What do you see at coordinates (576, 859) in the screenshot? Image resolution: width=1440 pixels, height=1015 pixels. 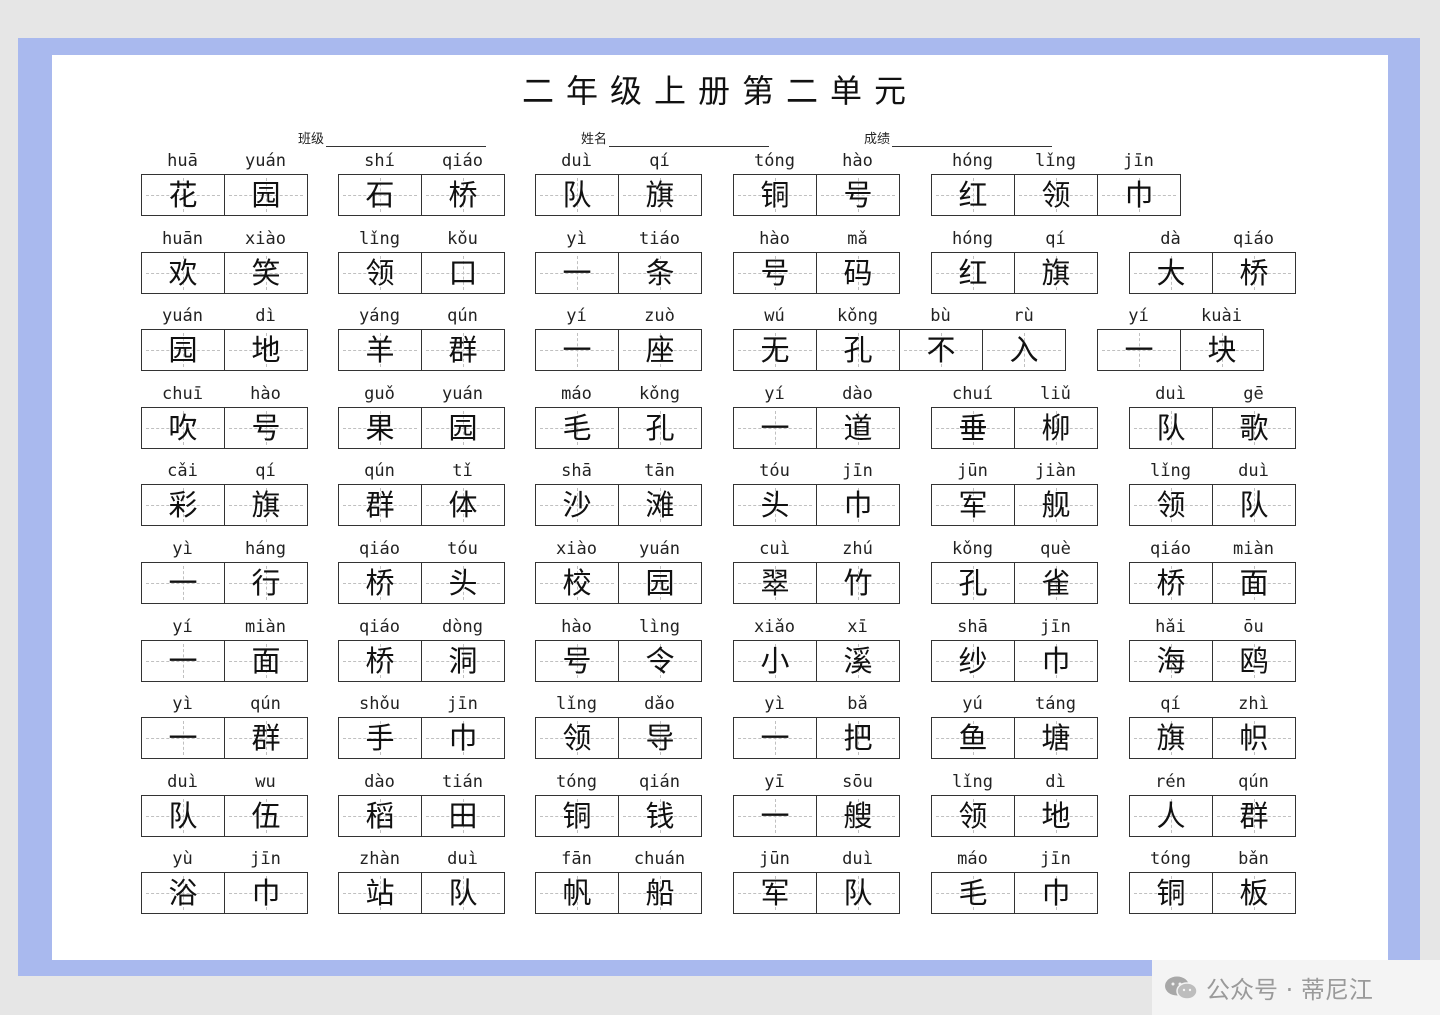 I see `pinyin: fān` at bounding box center [576, 859].